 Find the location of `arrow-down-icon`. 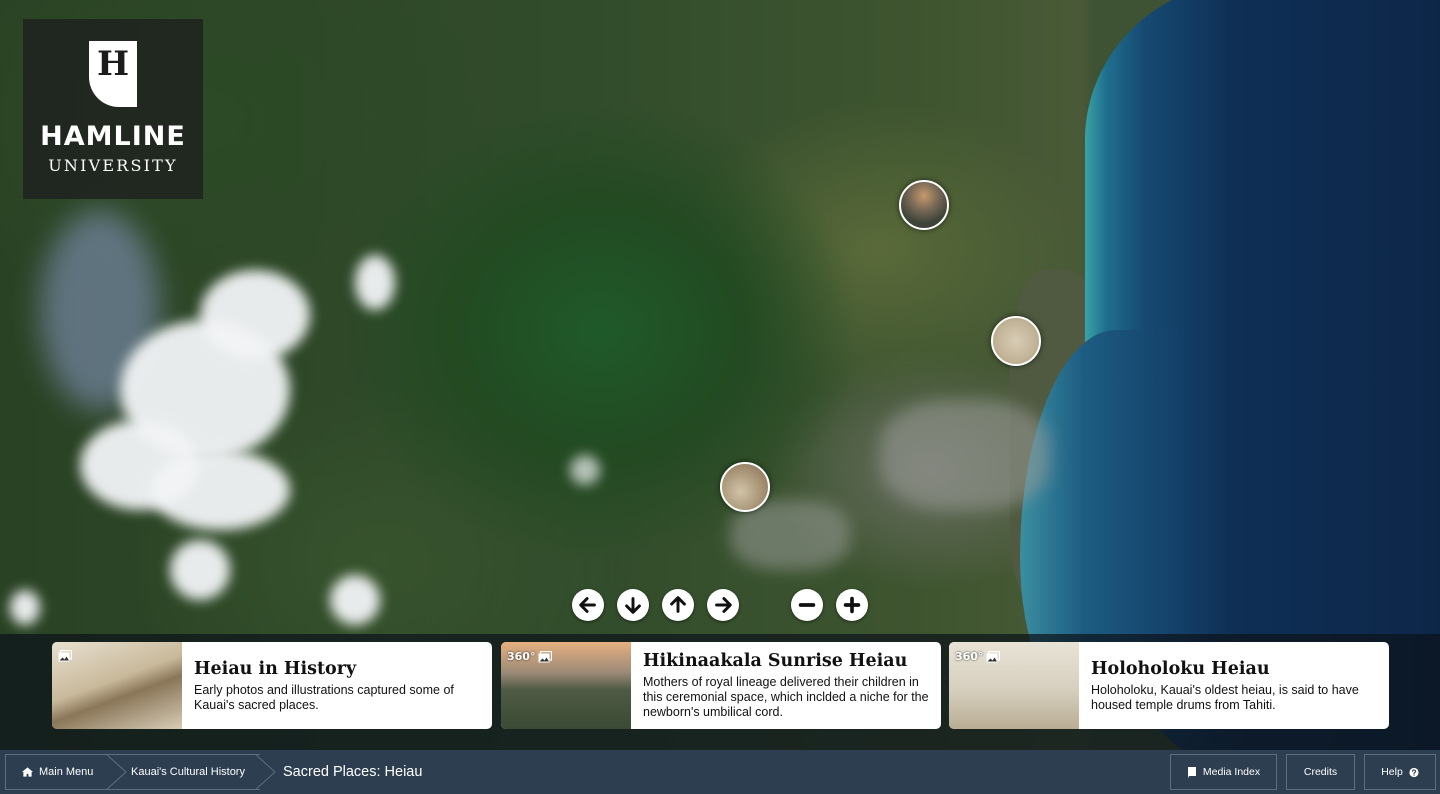

arrow-down-icon is located at coordinates (633, 605).